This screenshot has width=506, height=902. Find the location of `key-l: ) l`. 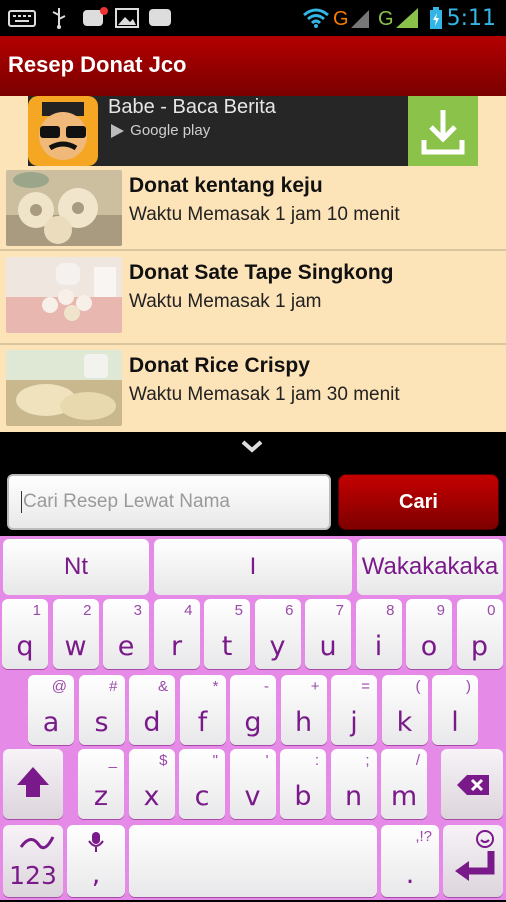

key-l: ) l is located at coordinates (455, 710).